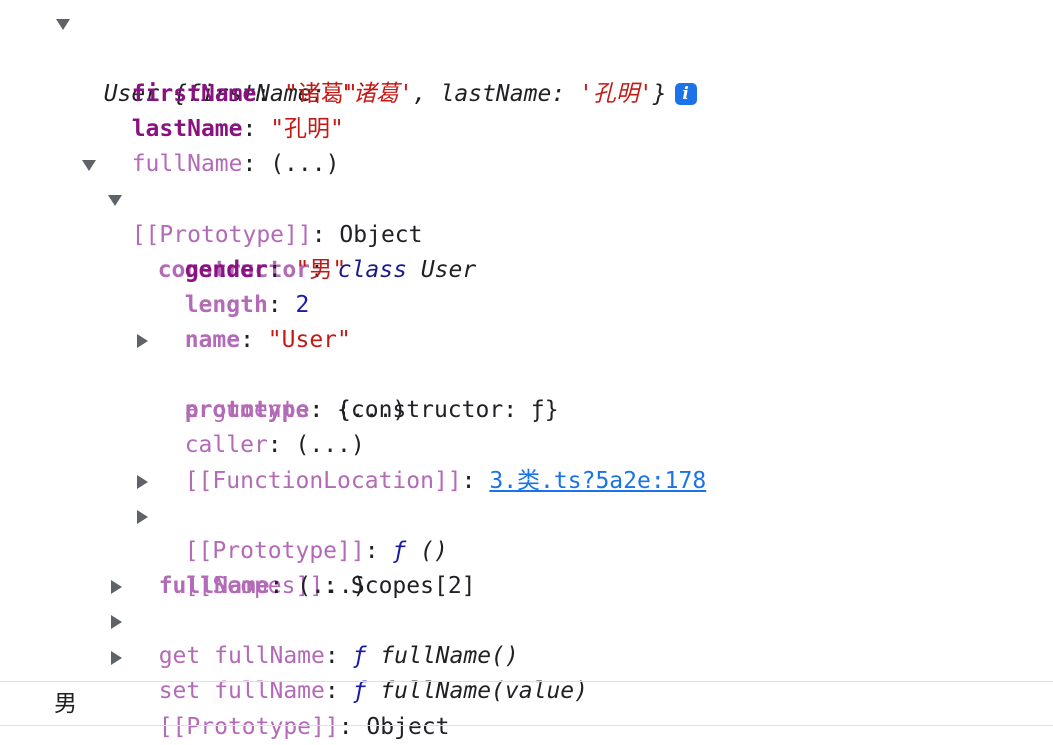 The image size is (1053, 745). What do you see at coordinates (291, 514) in the screenshot?
I see `prototype-row: [[Prototype]]: ƒ ()` at bounding box center [291, 514].